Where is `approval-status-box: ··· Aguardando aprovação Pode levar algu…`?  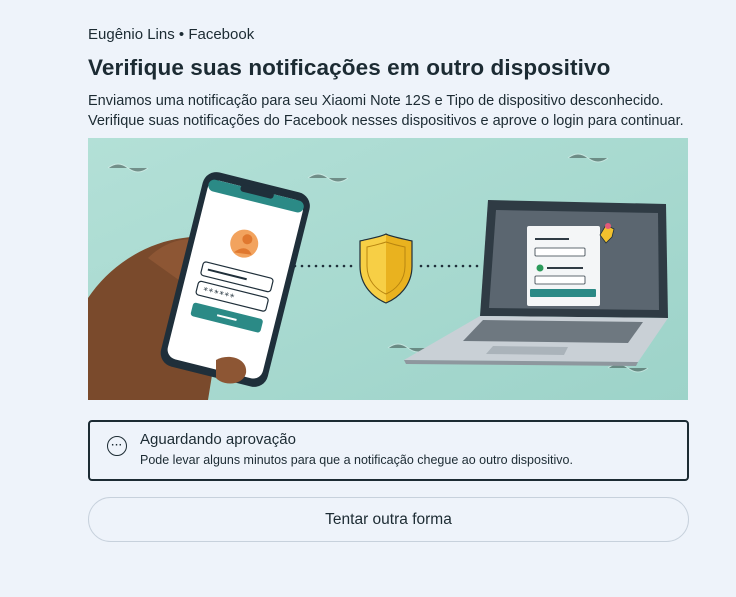 approval-status-box: ··· Aguardando aprovação Pode levar algu… is located at coordinates (388, 450).